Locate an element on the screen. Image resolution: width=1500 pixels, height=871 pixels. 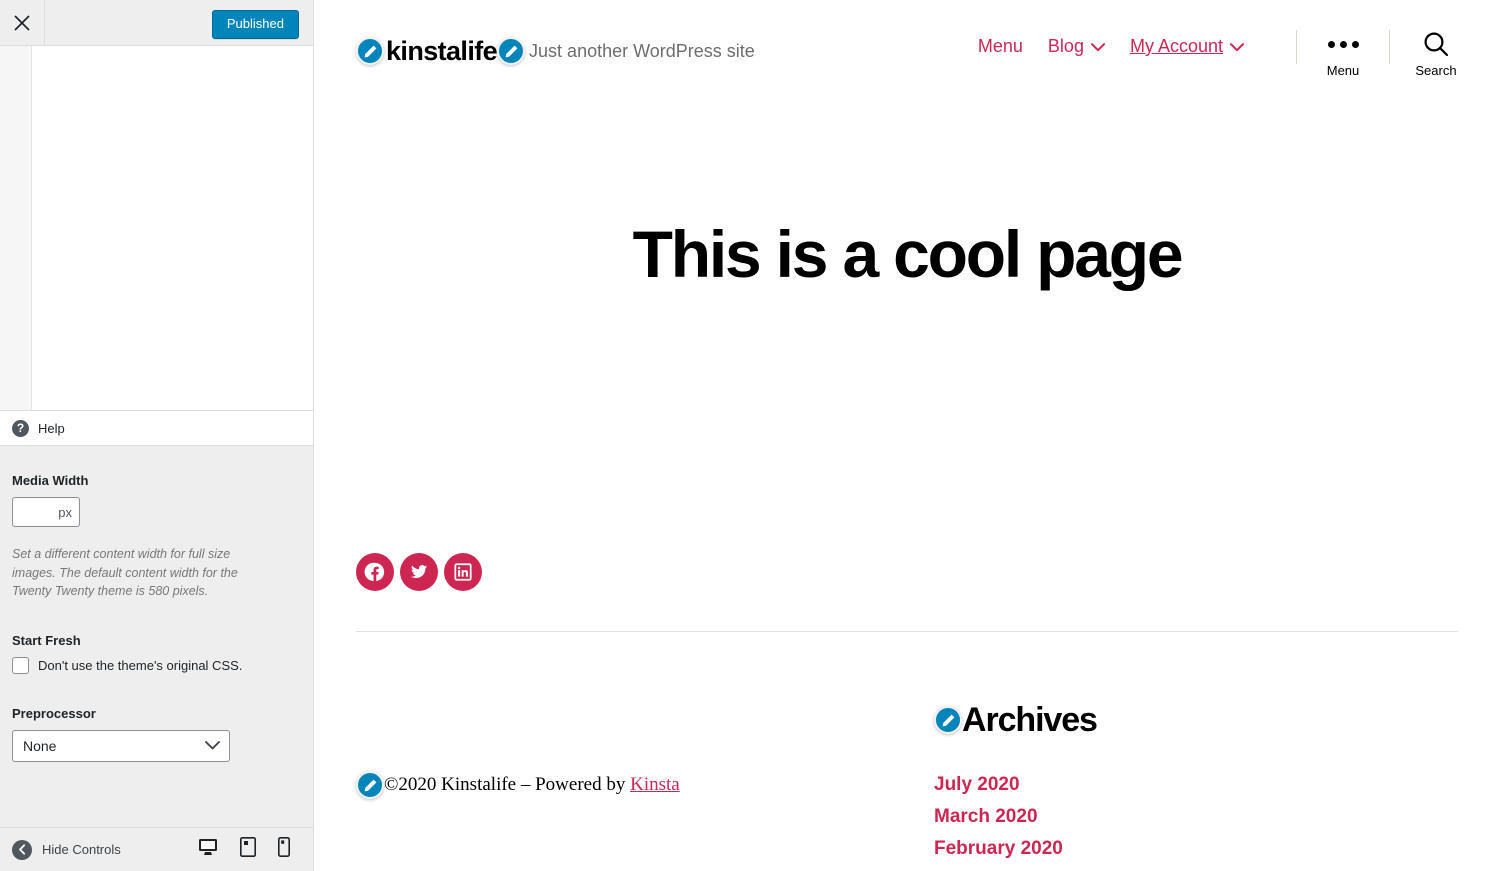
list-item: March 2020 is located at coordinates (1015, 817).